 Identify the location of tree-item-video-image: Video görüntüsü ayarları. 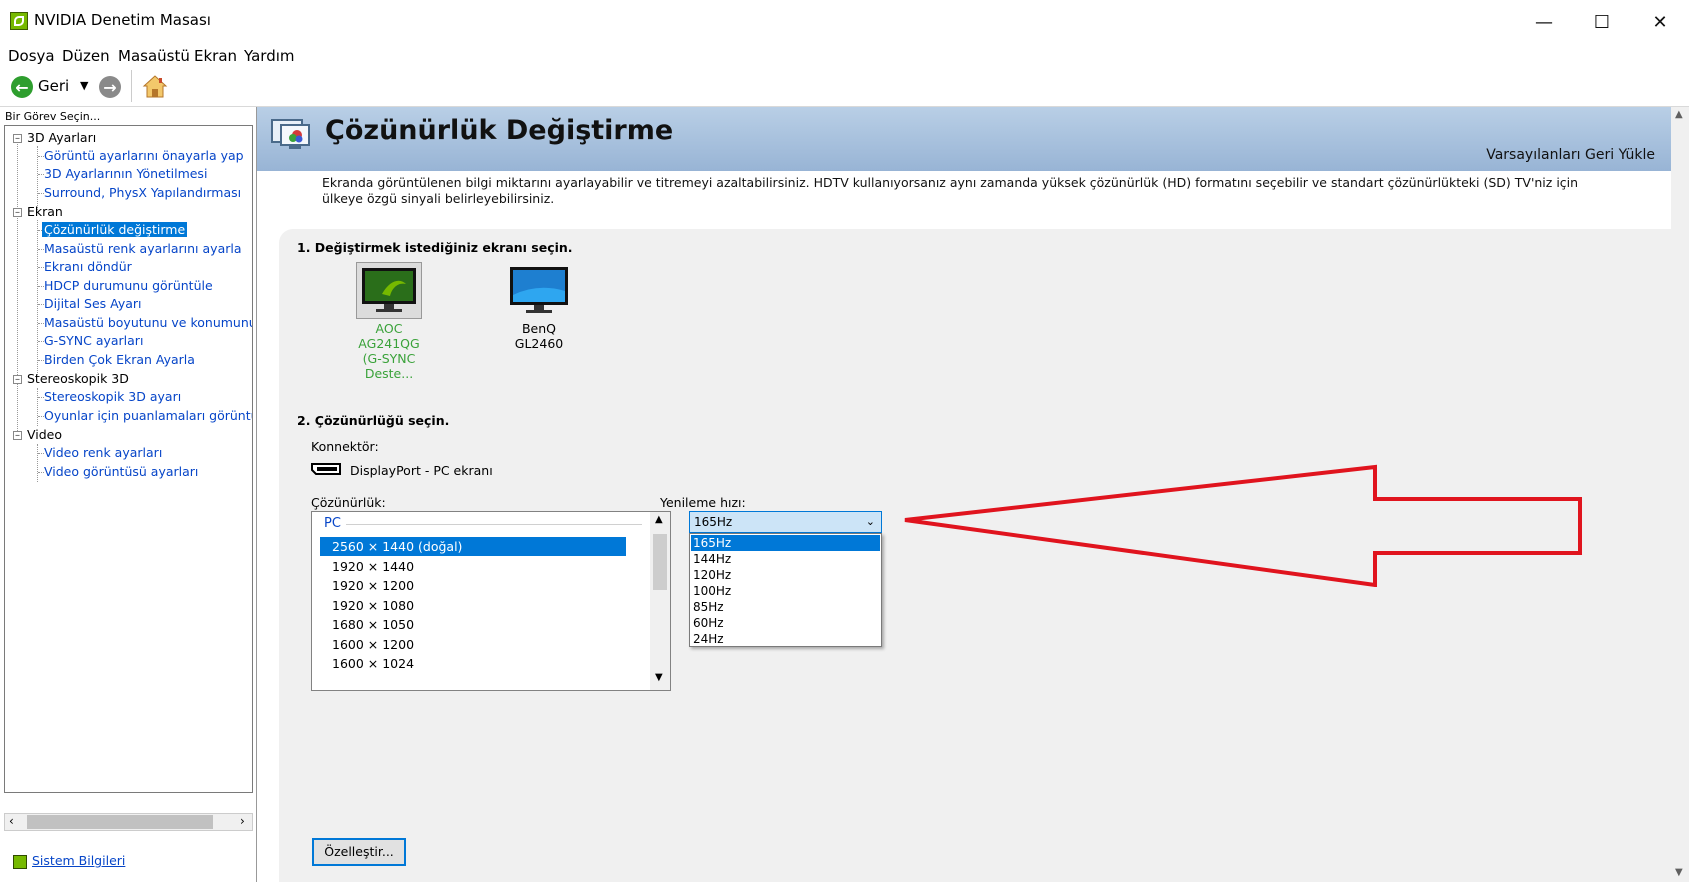
(121, 471).